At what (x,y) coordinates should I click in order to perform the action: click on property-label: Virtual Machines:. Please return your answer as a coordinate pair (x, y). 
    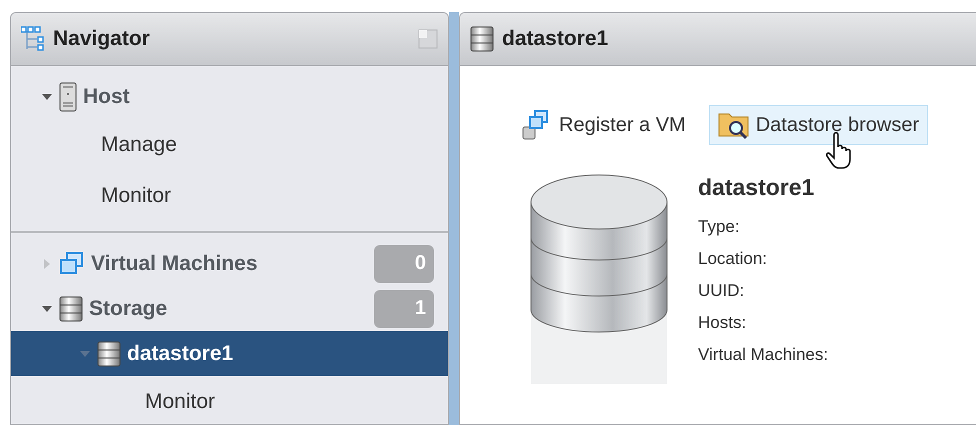
    Looking at the image, I should click on (763, 355).